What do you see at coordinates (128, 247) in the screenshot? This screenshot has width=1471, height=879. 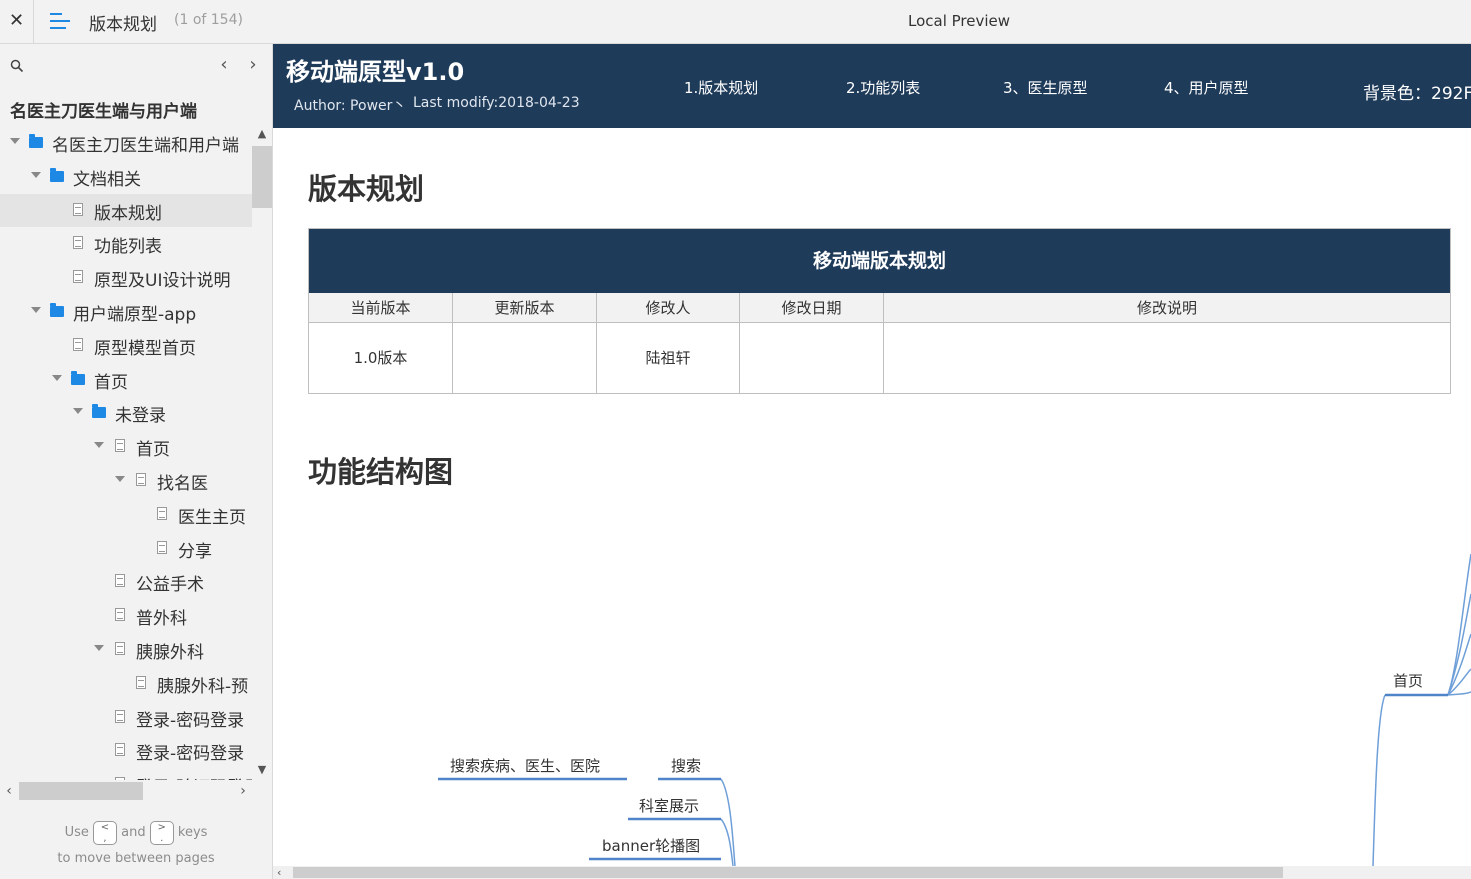 I see `tree-item-label: 功能列表` at bounding box center [128, 247].